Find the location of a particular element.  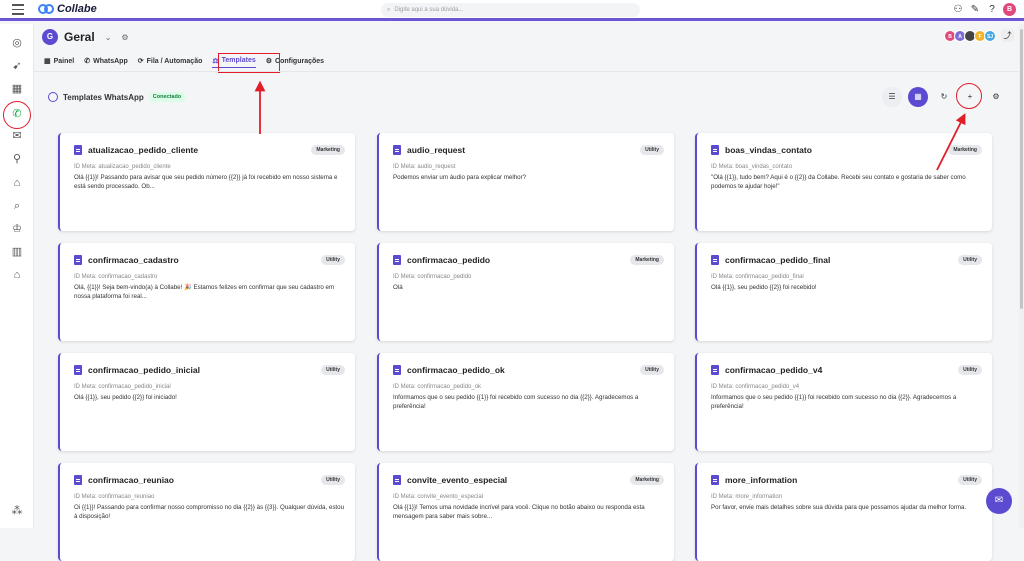

template-name: audio_request is located at coordinates (436, 150).